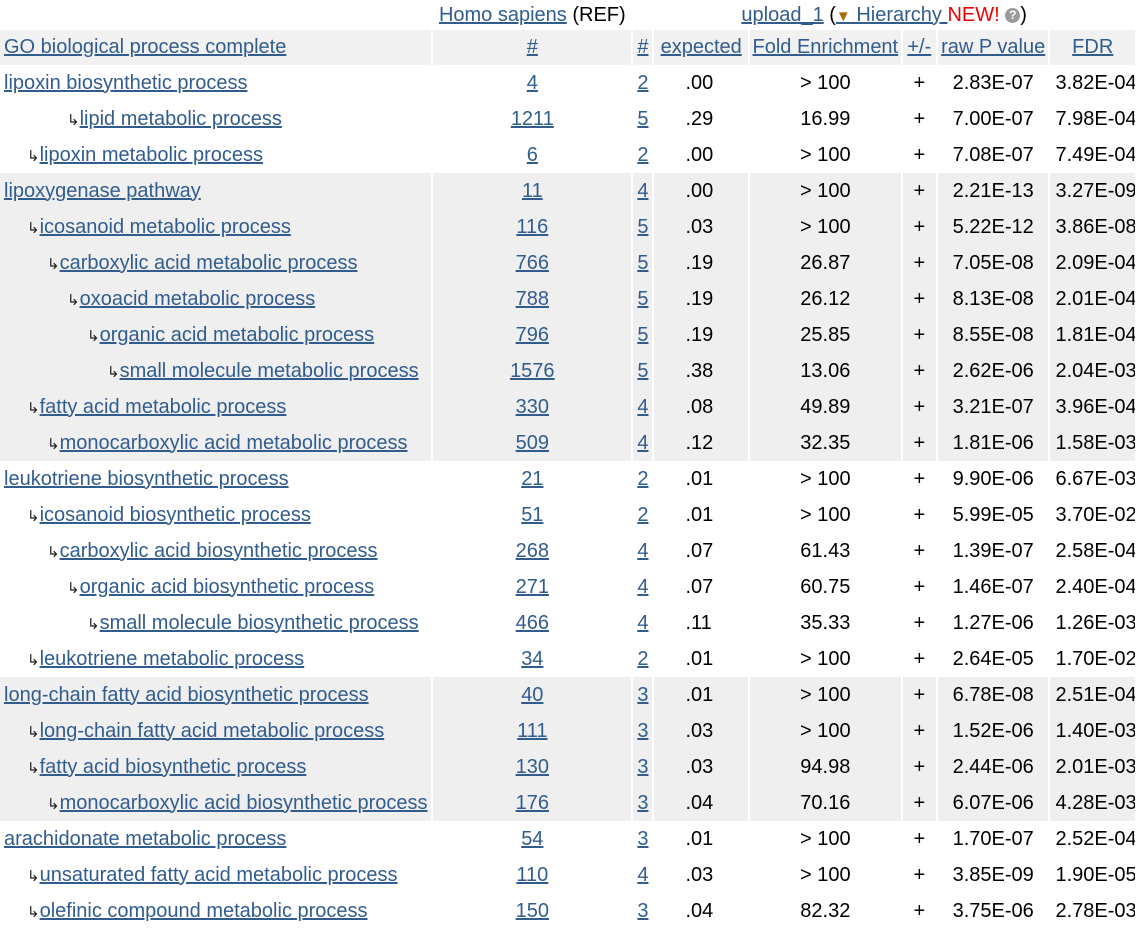 The image size is (1137, 929). I want to click on go-term-link: lipoxin biosynthetic process, so click(125, 83).